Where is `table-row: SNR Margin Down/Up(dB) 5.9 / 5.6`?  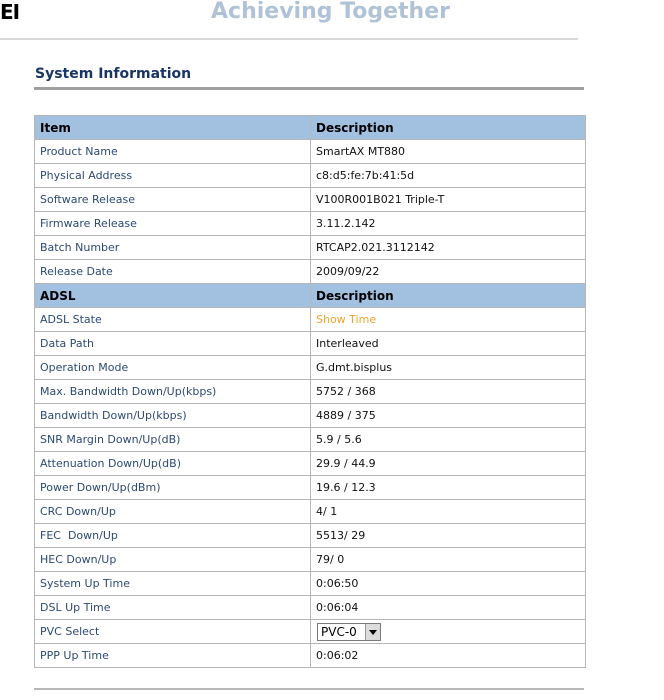
table-row: SNR Margin Down/Up(dB) 5.9 / 5.6 is located at coordinates (310, 439).